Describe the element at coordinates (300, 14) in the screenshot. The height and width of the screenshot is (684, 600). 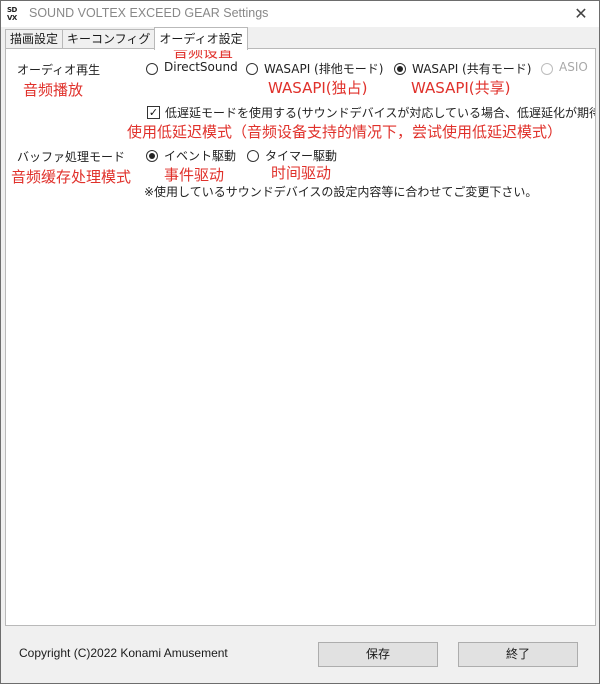
I see `title-bar: SD VX SOUND VOLTEX EXCEED GEAR Settings ✕` at that location.